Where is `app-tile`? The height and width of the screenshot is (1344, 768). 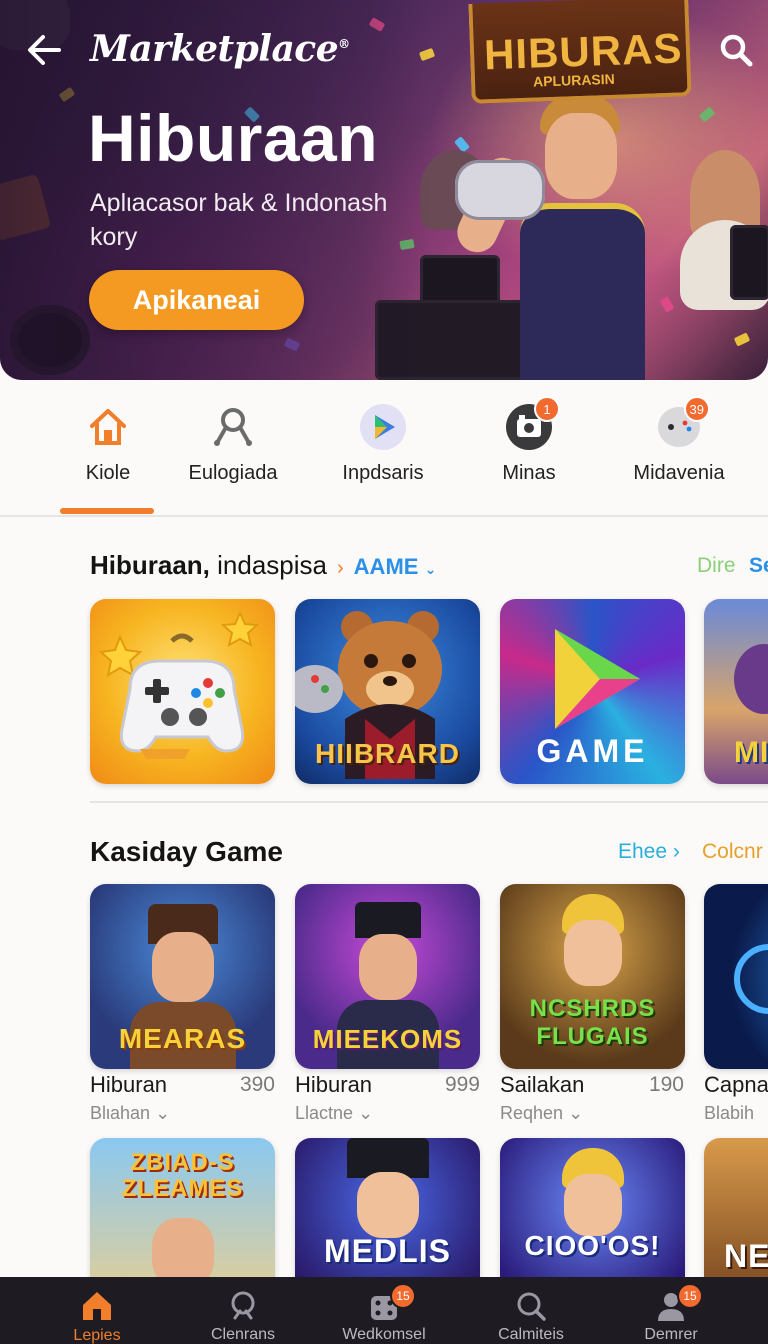
app-tile is located at coordinates (182, 691).